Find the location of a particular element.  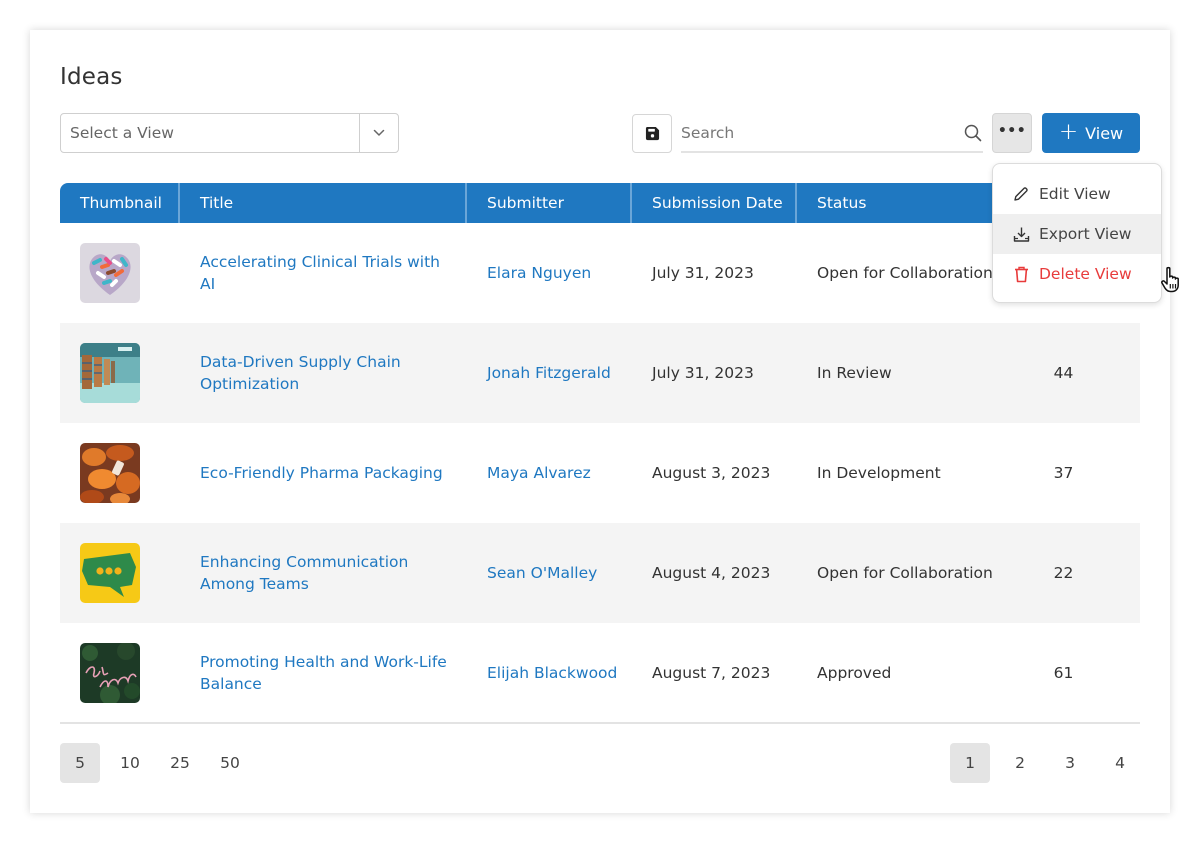

page-button: 1 is located at coordinates (970, 763).